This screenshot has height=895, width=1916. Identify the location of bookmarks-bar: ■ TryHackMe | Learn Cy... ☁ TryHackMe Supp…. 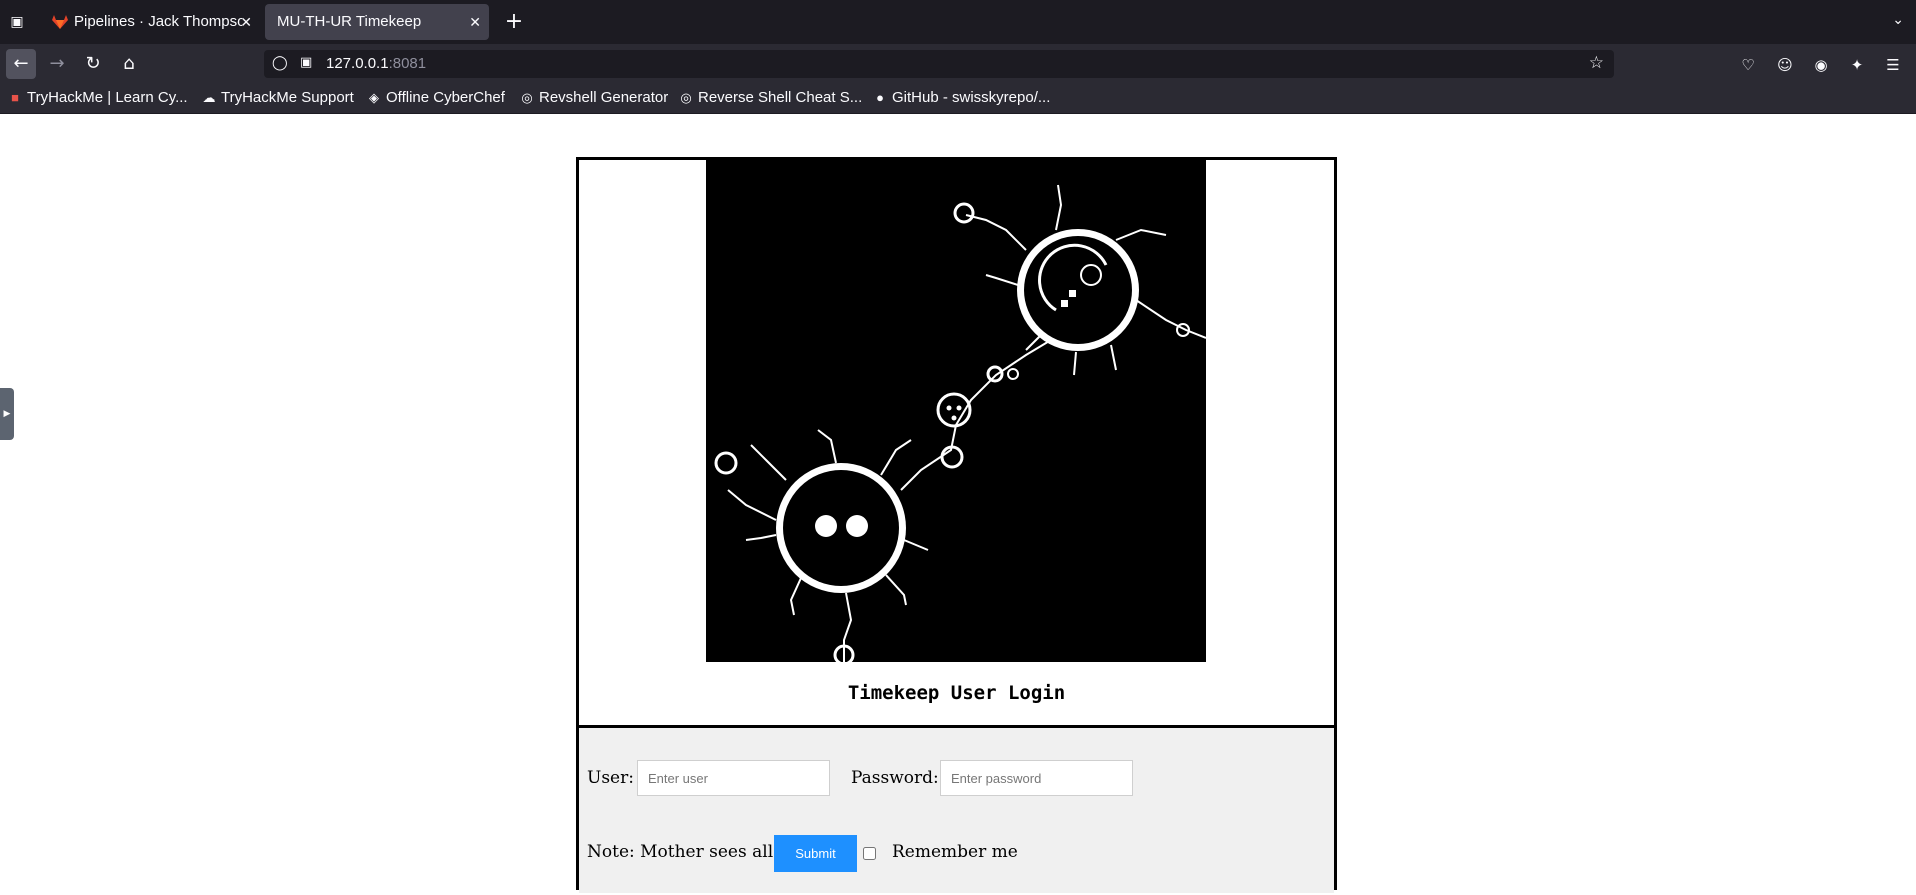
(958, 99).